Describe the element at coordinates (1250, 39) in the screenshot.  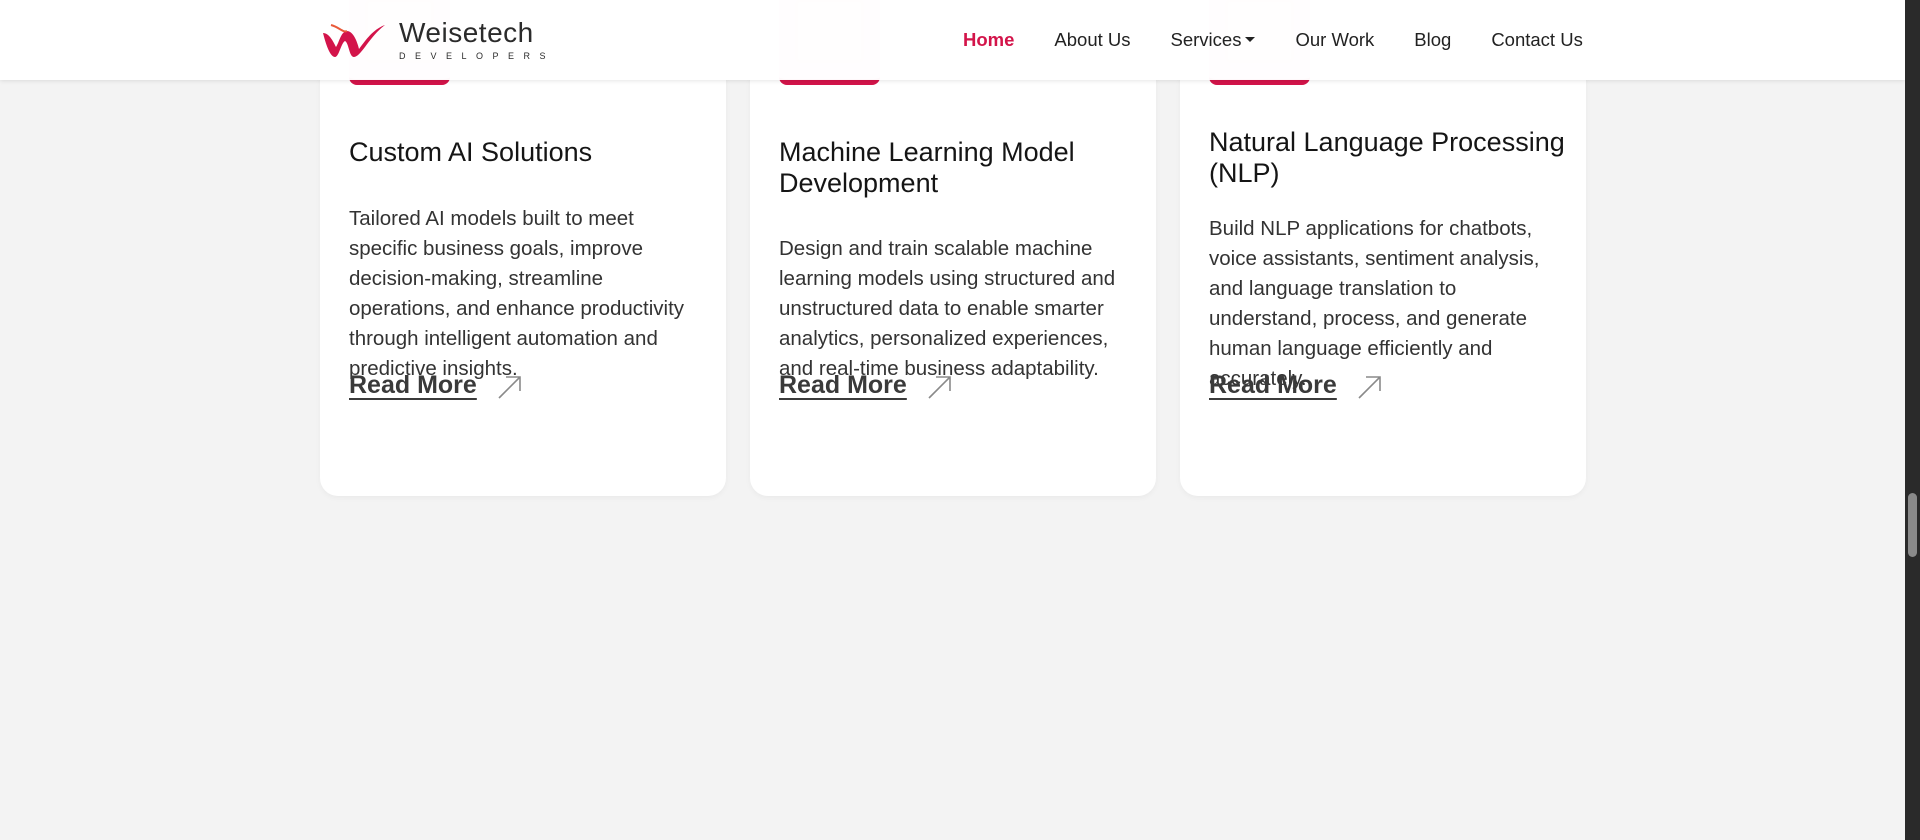
I see `caret-down-icon` at that location.